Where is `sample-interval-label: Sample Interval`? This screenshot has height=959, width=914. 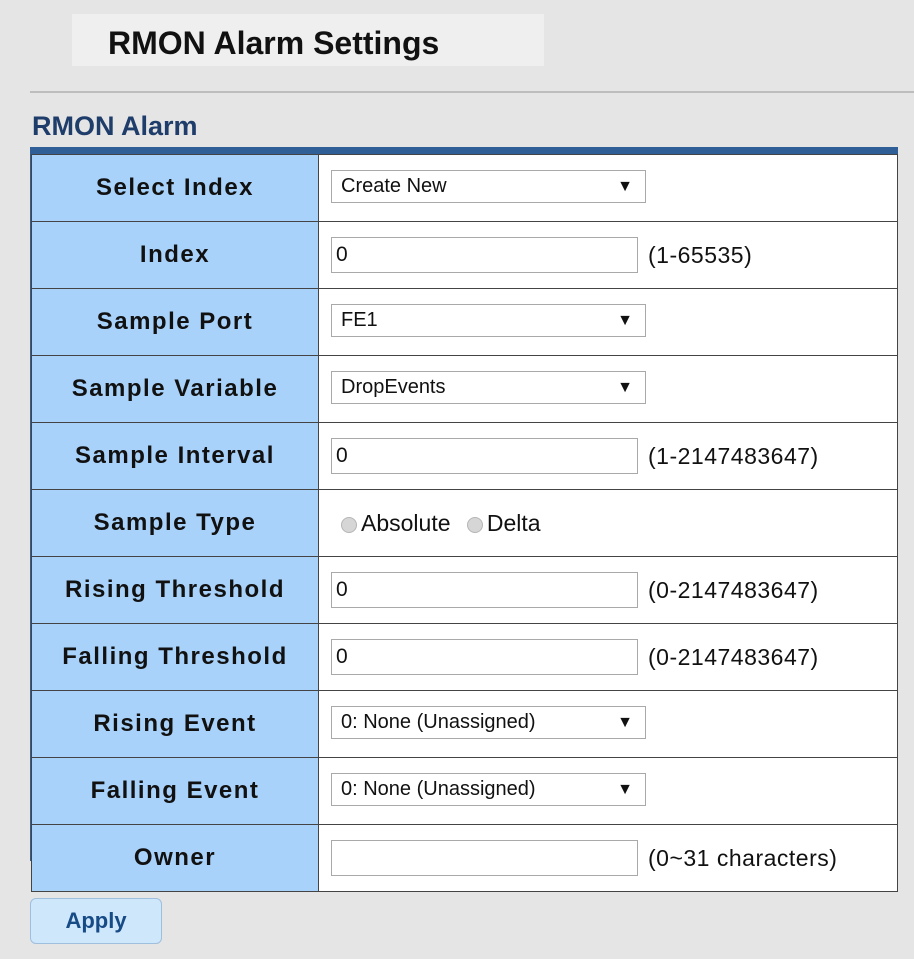
sample-interval-label: Sample Interval is located at coordinates (175, 456).